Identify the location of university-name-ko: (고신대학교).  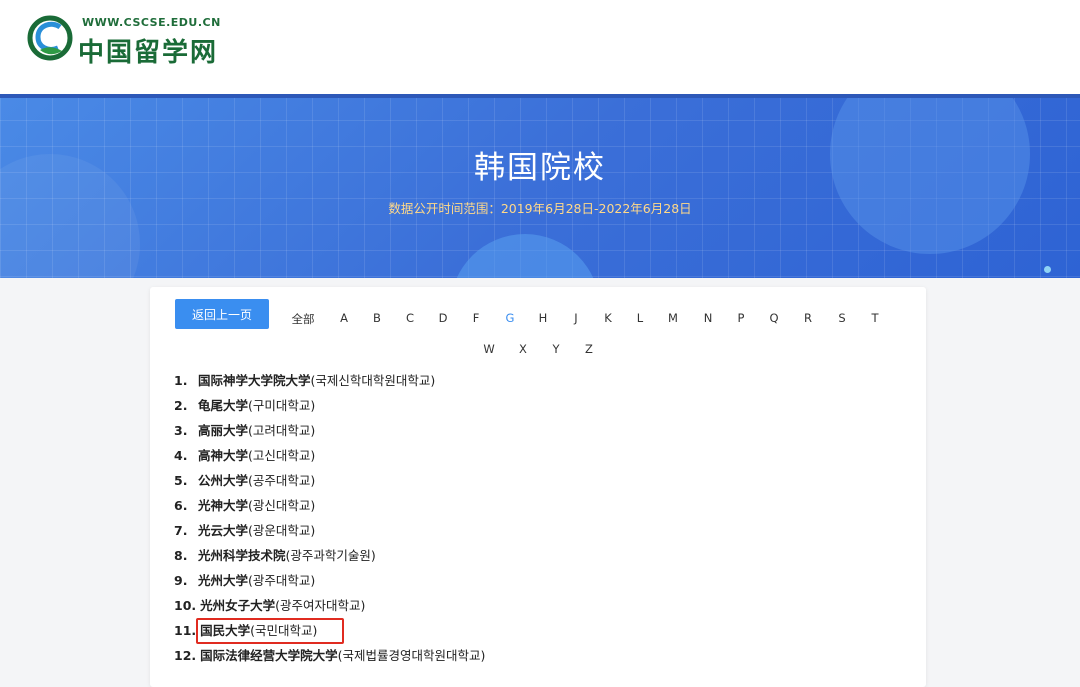
(282, 455).